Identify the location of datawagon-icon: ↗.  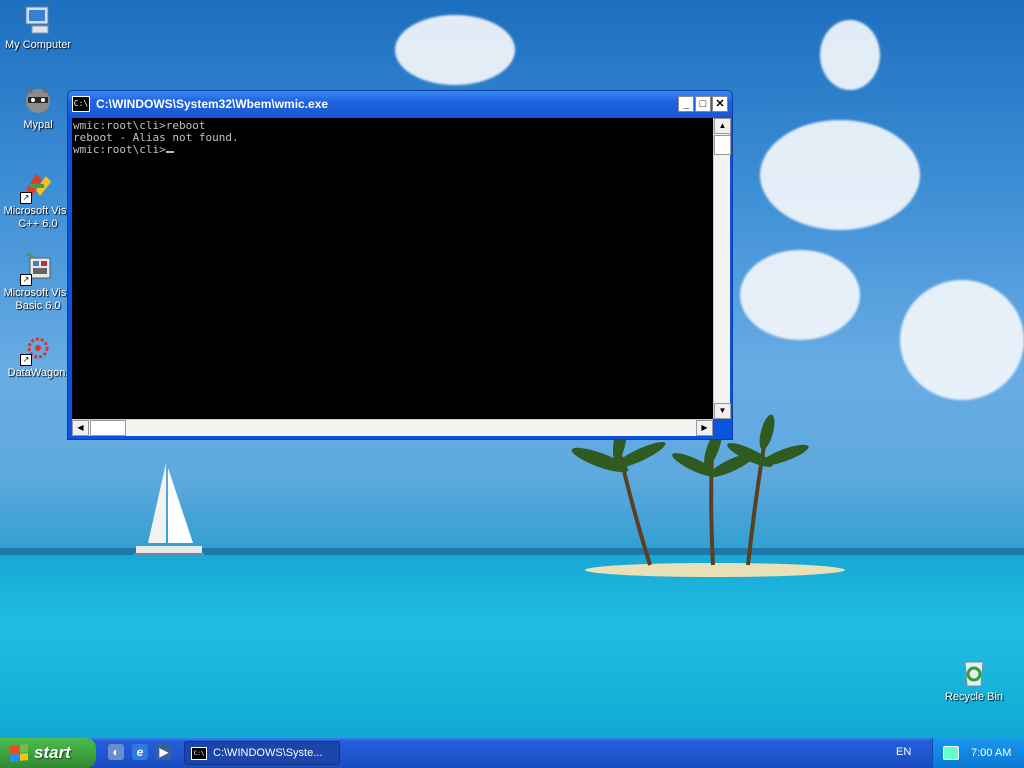
(37, 349).